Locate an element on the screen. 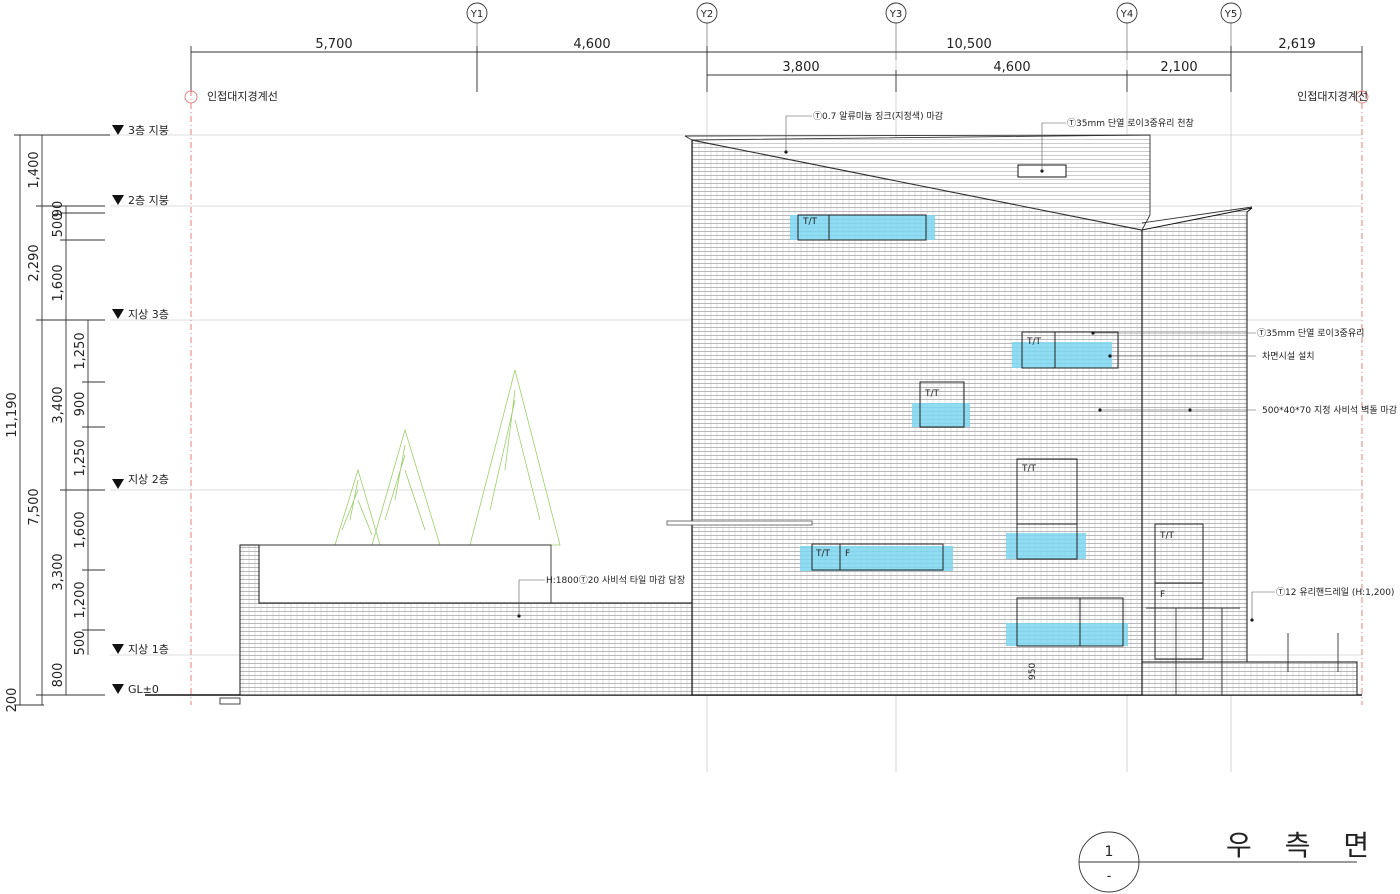 This screenshot has width=1400, height=894. dim-left-2290: 2,290 is located at coordinates (34, 262).